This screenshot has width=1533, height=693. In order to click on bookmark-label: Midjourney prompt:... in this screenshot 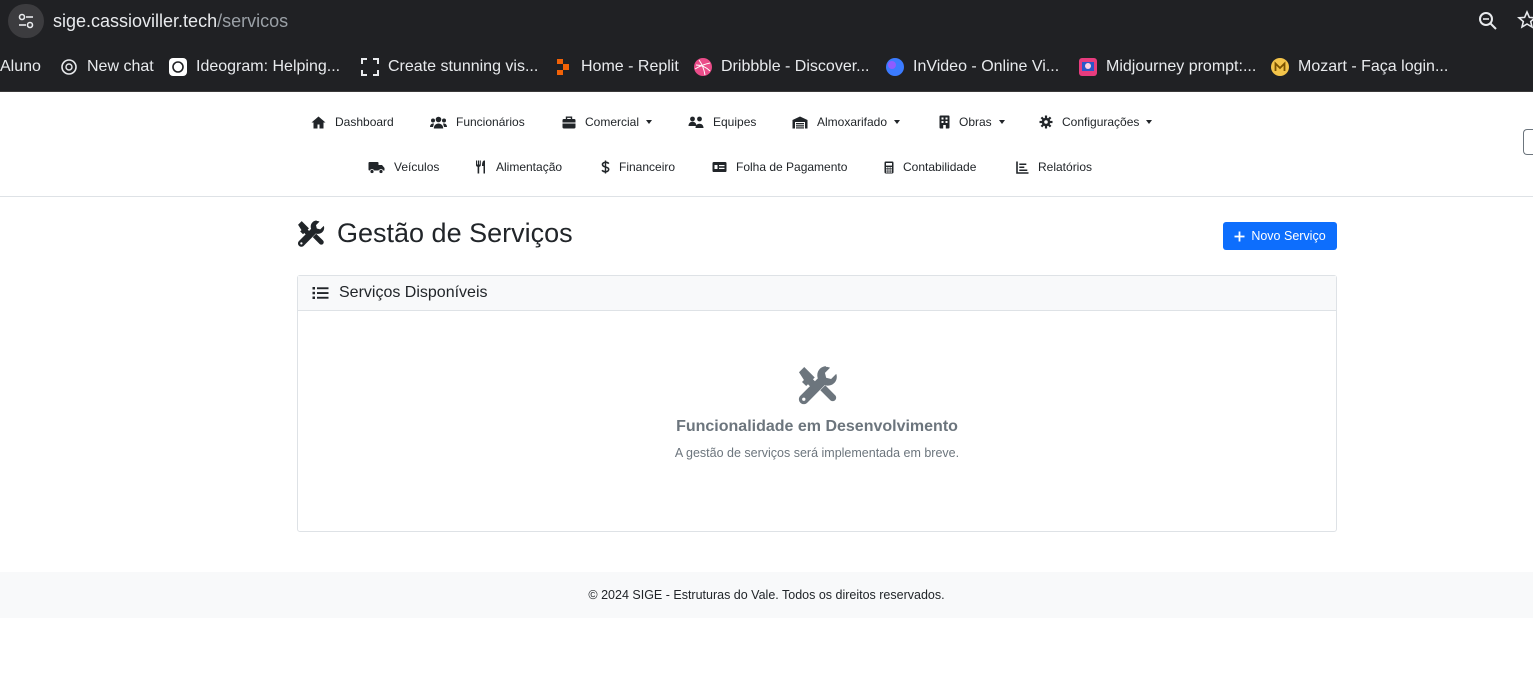, I will do `click(1181, 66)`.